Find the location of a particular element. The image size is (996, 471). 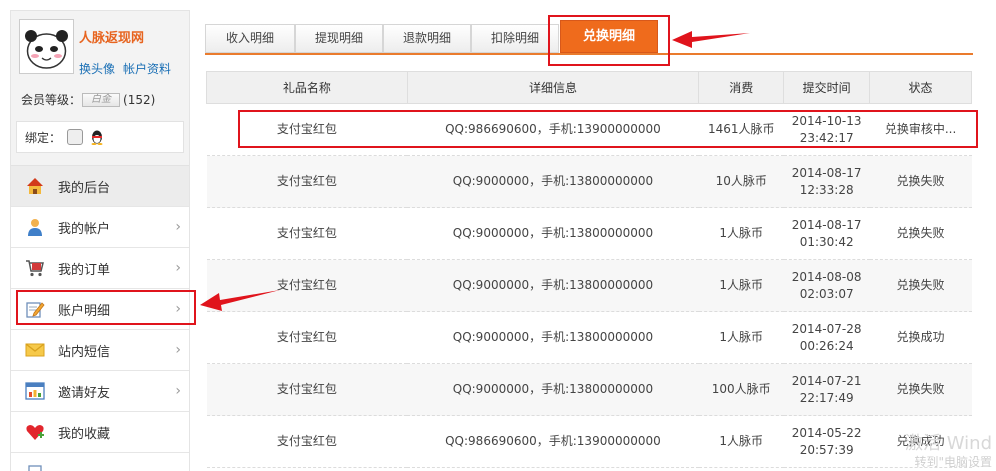

submit-date: 2014-08-08 is located at coordinates (826, 276).